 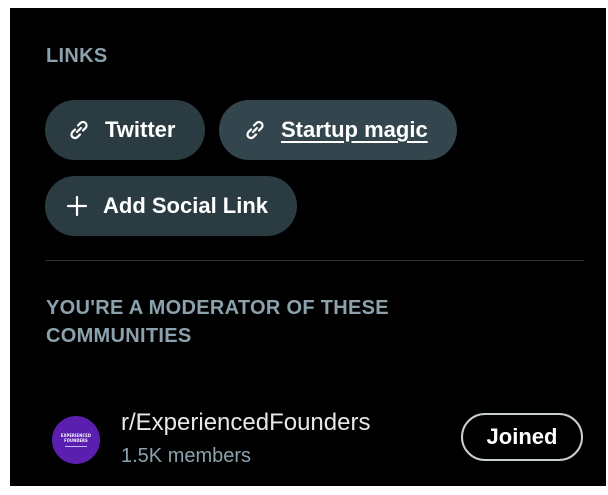 I want to click on startup-magic-link-button: Startup magic, so click(x=338, y=130).